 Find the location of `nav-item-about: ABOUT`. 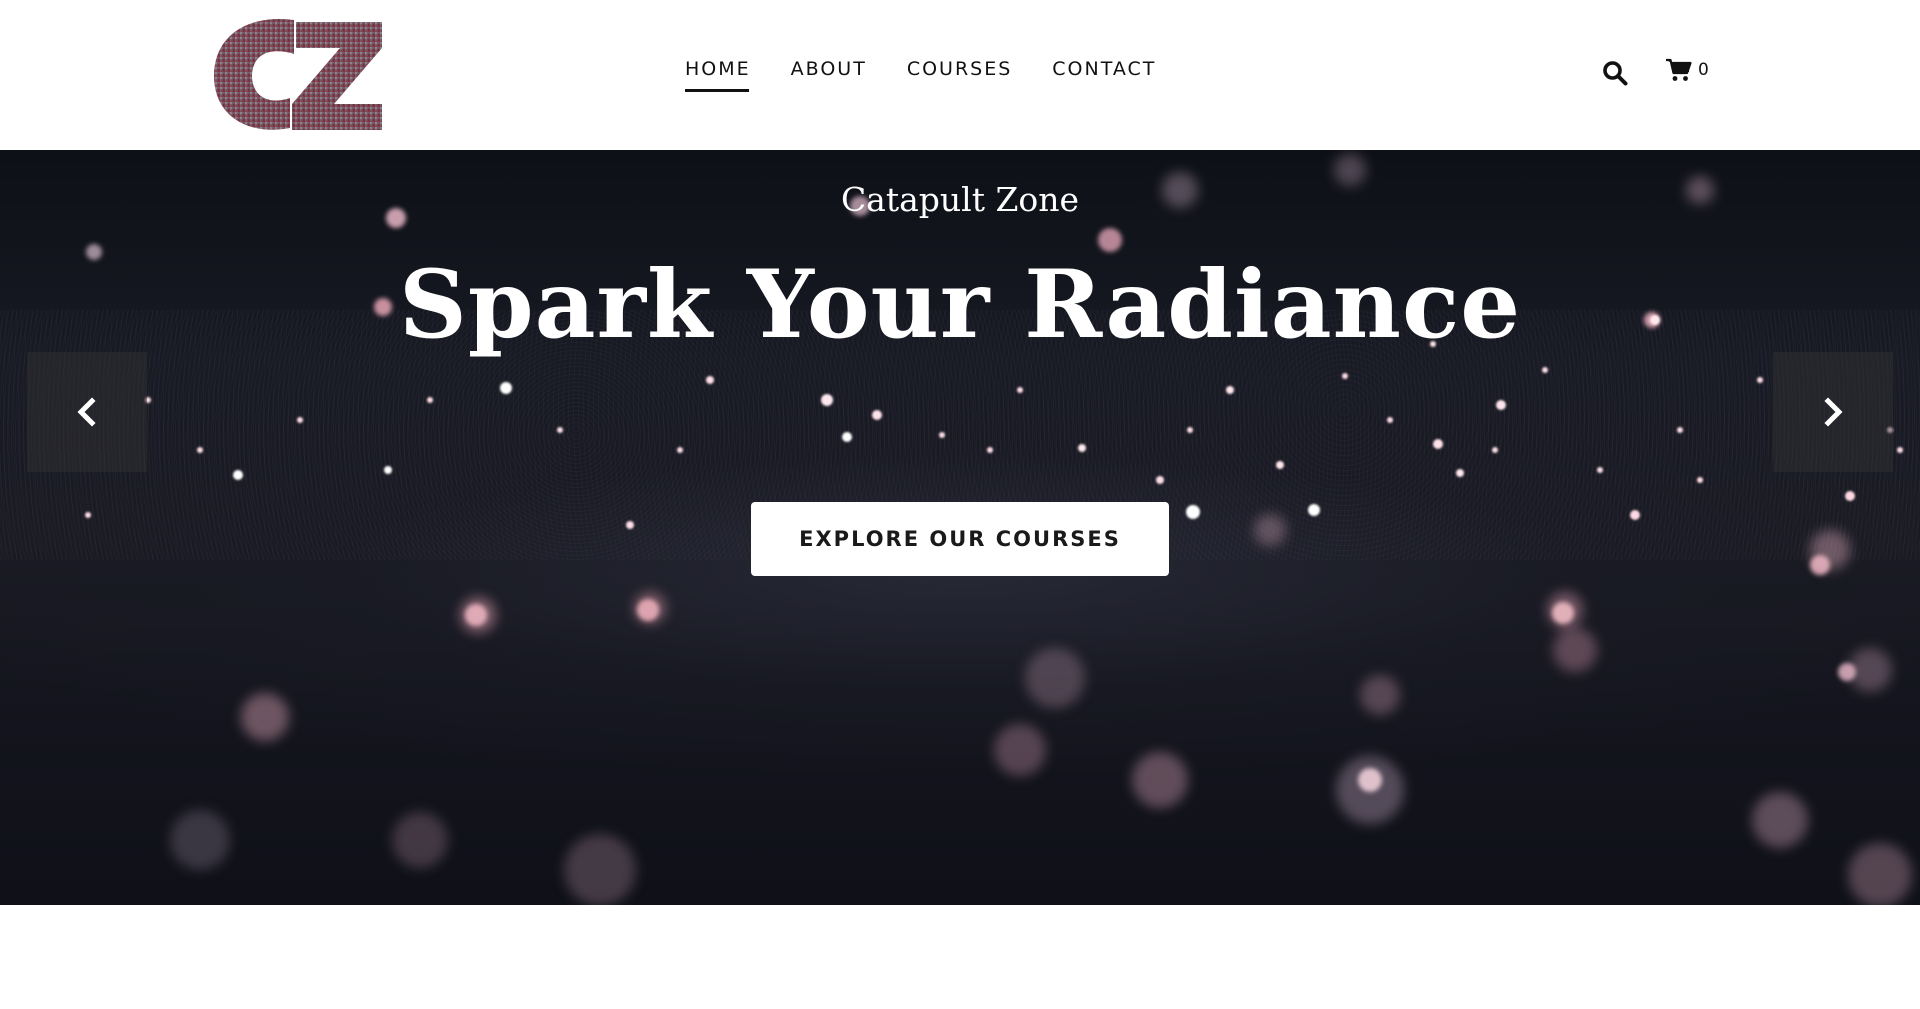

nav-item-about: ABOUT is located at coordinates (829, 69).